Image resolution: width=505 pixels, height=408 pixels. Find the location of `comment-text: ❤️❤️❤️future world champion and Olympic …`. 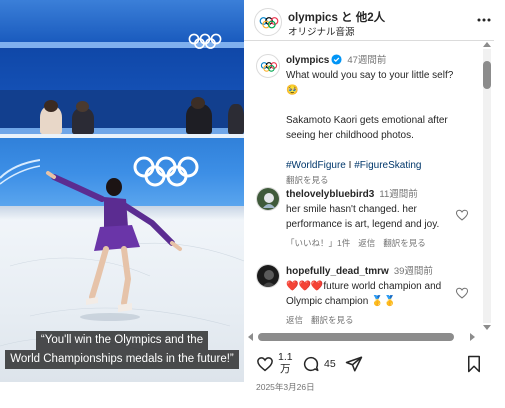

comment-text: ❤️❤️❤️future world champion and Olympic … is located at coordinates (364, 294).